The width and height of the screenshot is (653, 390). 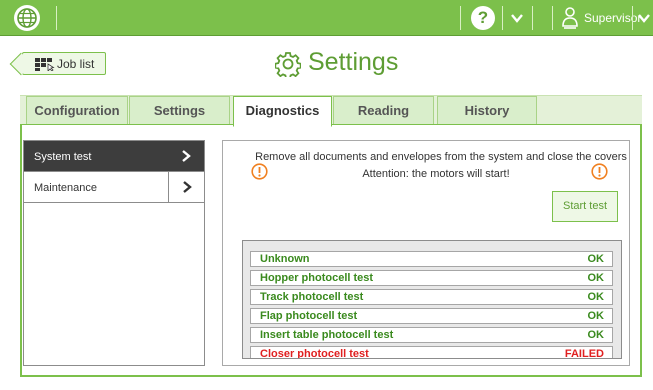 What do you see at coordinates (309, 316) in the screenshot?
I see `test-name: Flap photocell test` at bounding box center [309, 316].